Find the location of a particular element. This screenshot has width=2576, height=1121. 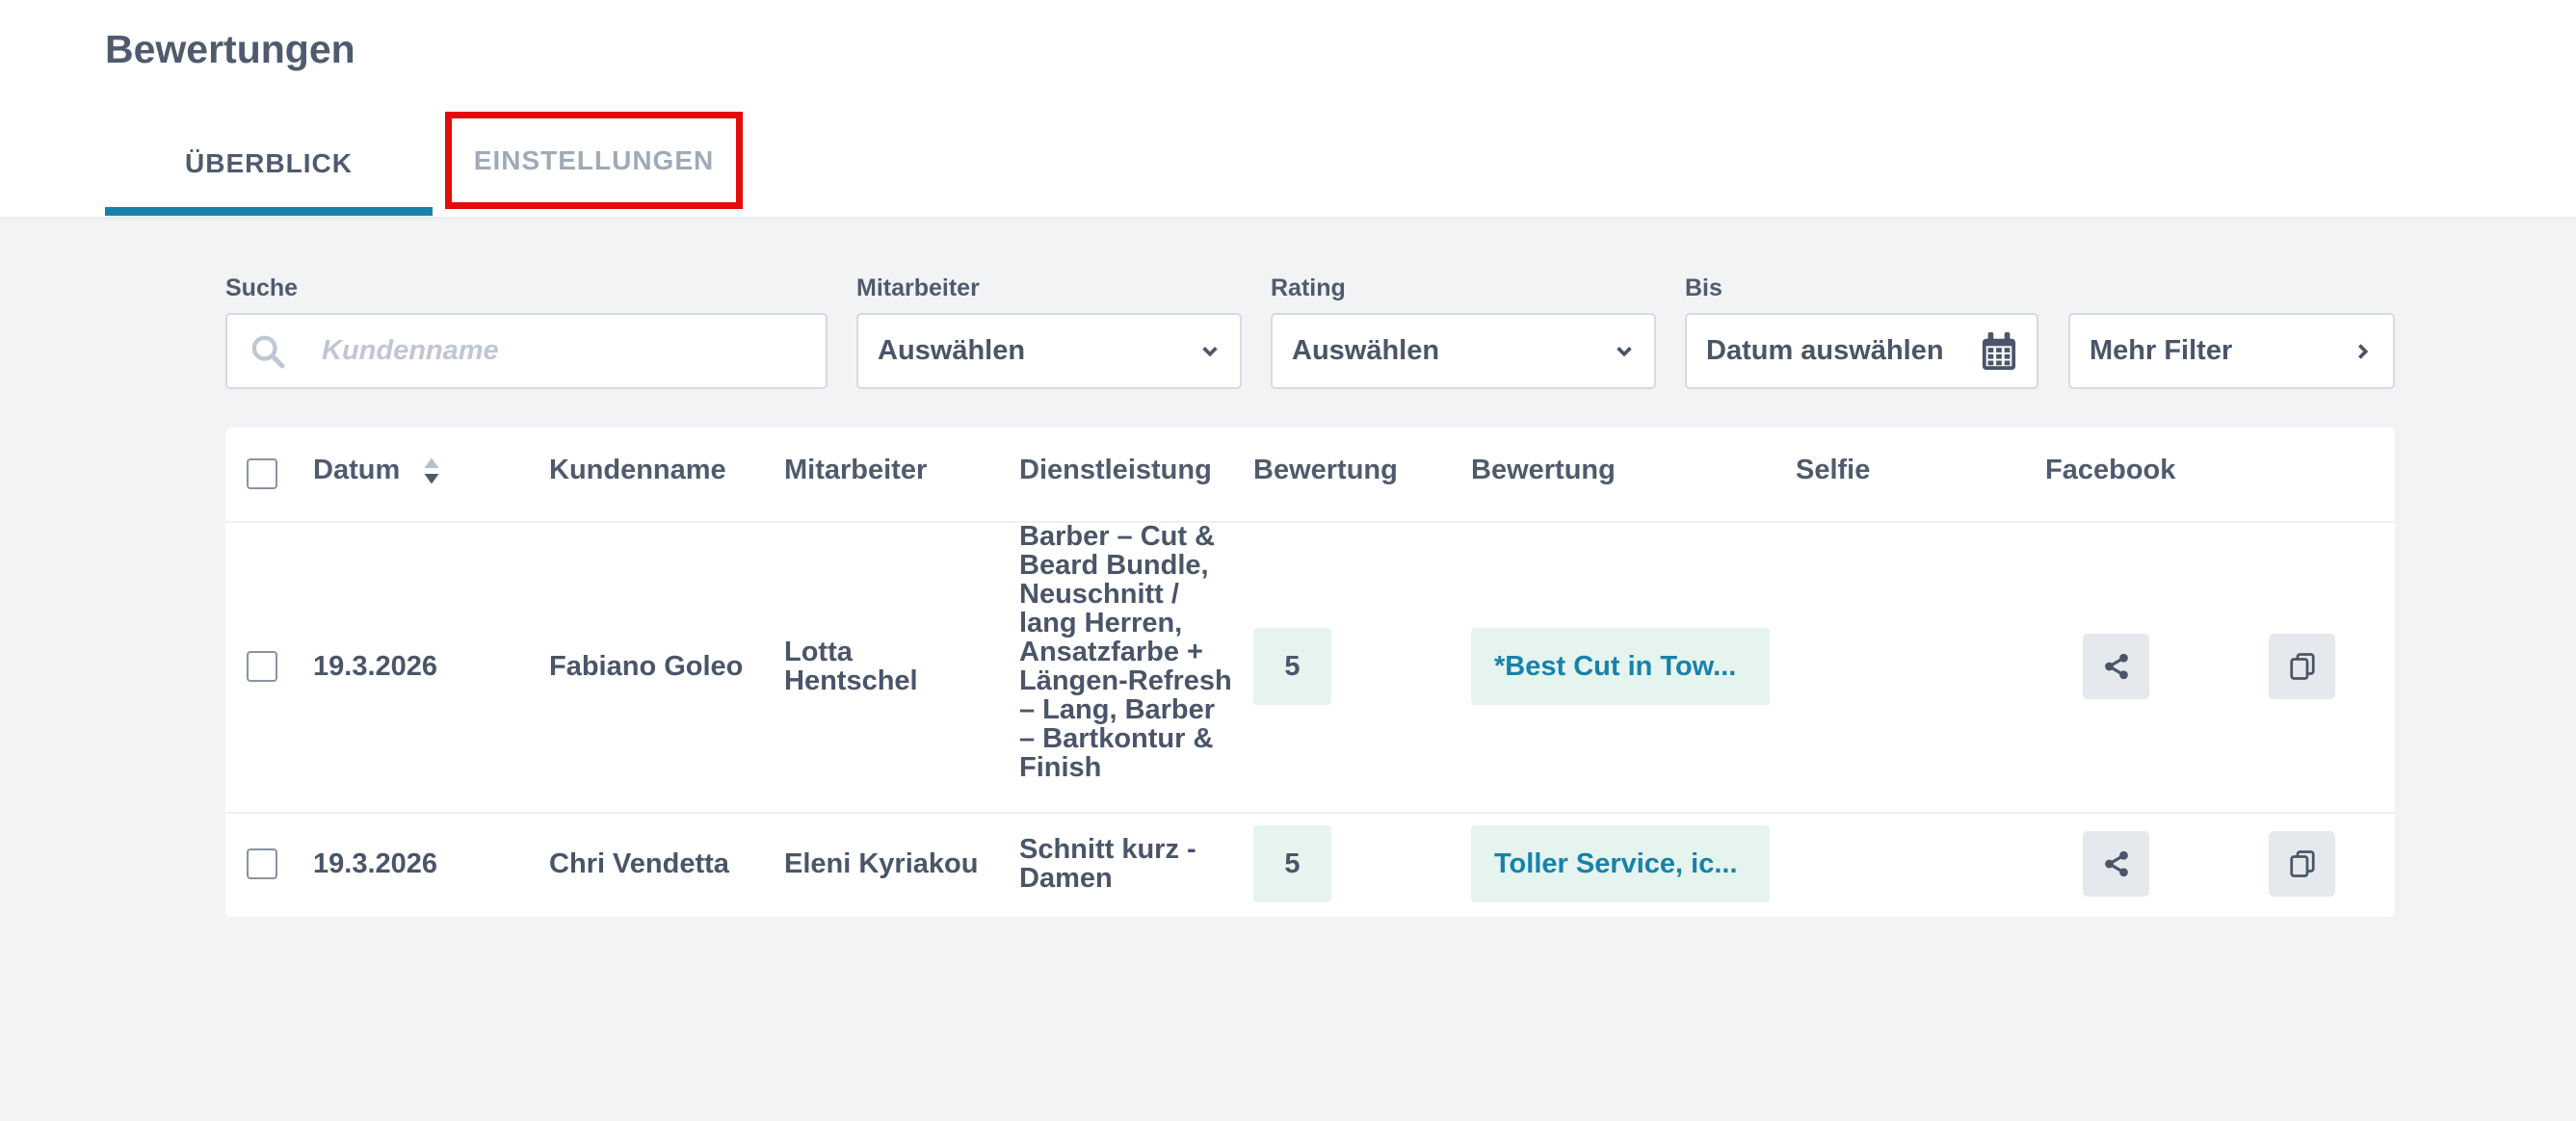

employee-select-value: Auswählen is located at coordinates (952, 350).